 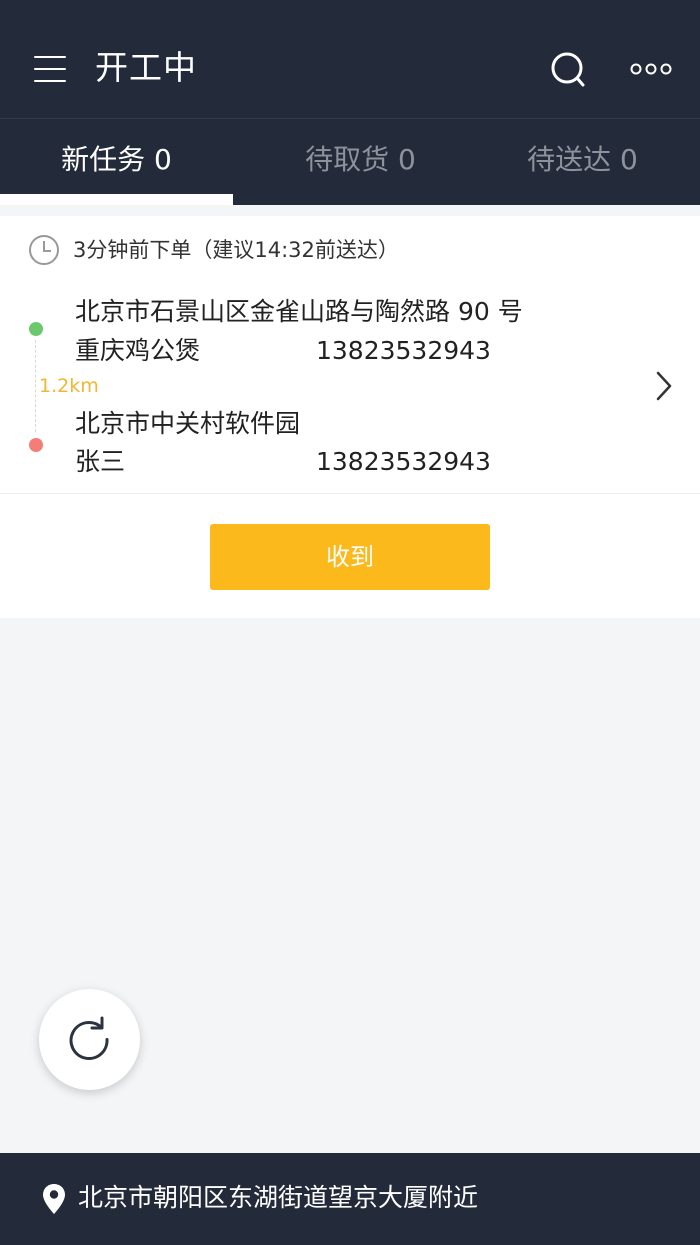 I want to click on clock-icon, so click(x=44, y=250).